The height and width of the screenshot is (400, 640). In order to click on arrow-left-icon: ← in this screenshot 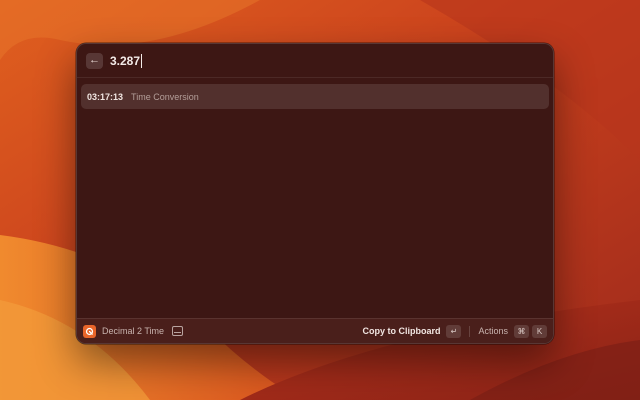, I will do `click(94, 60)`.